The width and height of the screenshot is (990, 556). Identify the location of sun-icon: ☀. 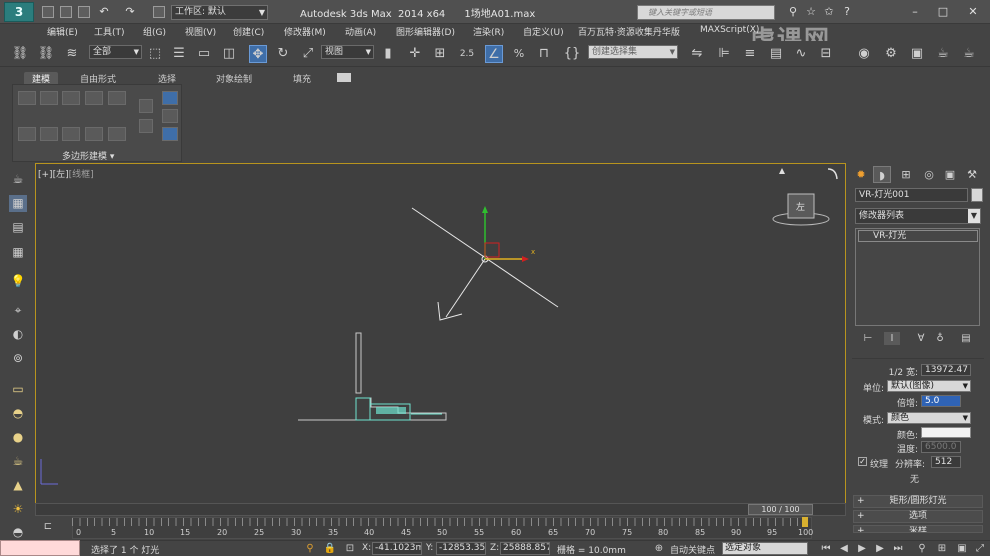
(18, 509).